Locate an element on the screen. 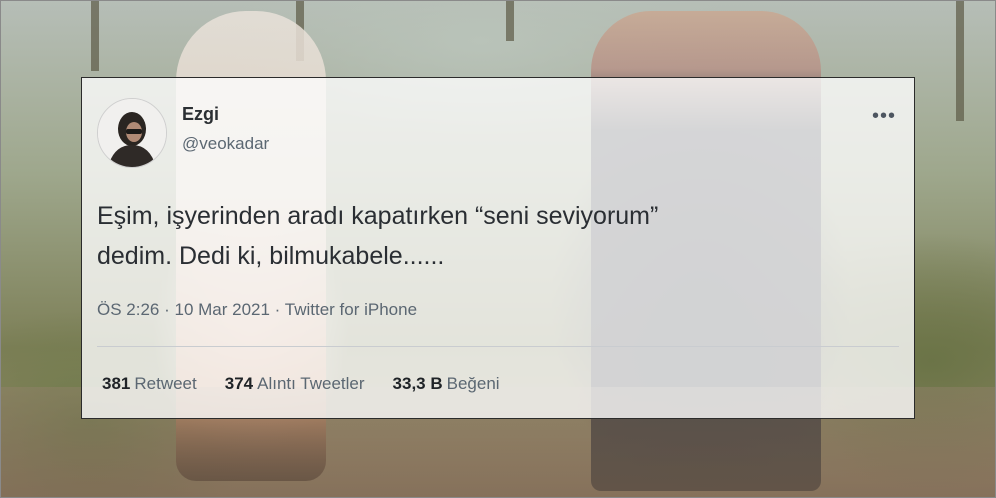 The image size is (996, 498). quotes-stat: 374 Alıntı Tweetler is located at coordinates (295, 384).